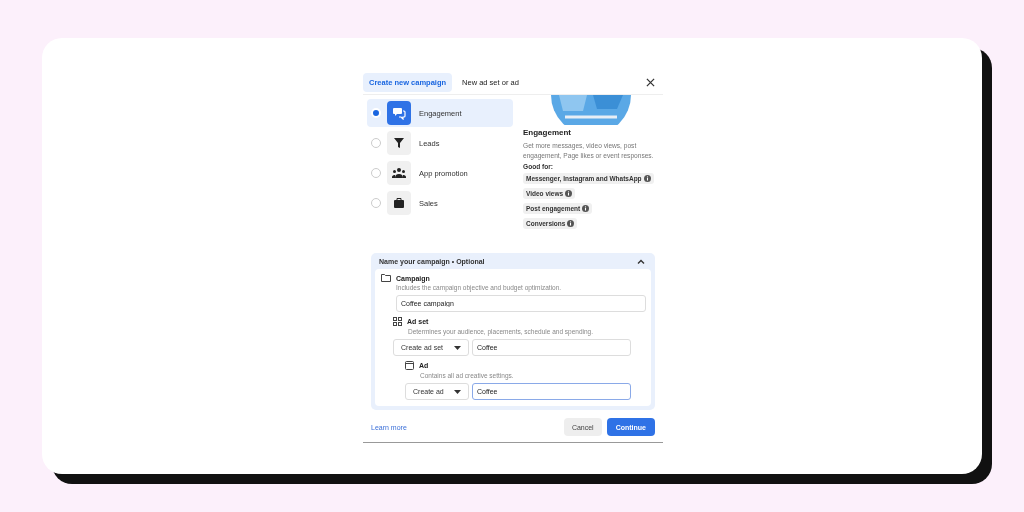 The height and width of the screenshot is (512, 1024). I want to click on people-icon, so click(399, 173).